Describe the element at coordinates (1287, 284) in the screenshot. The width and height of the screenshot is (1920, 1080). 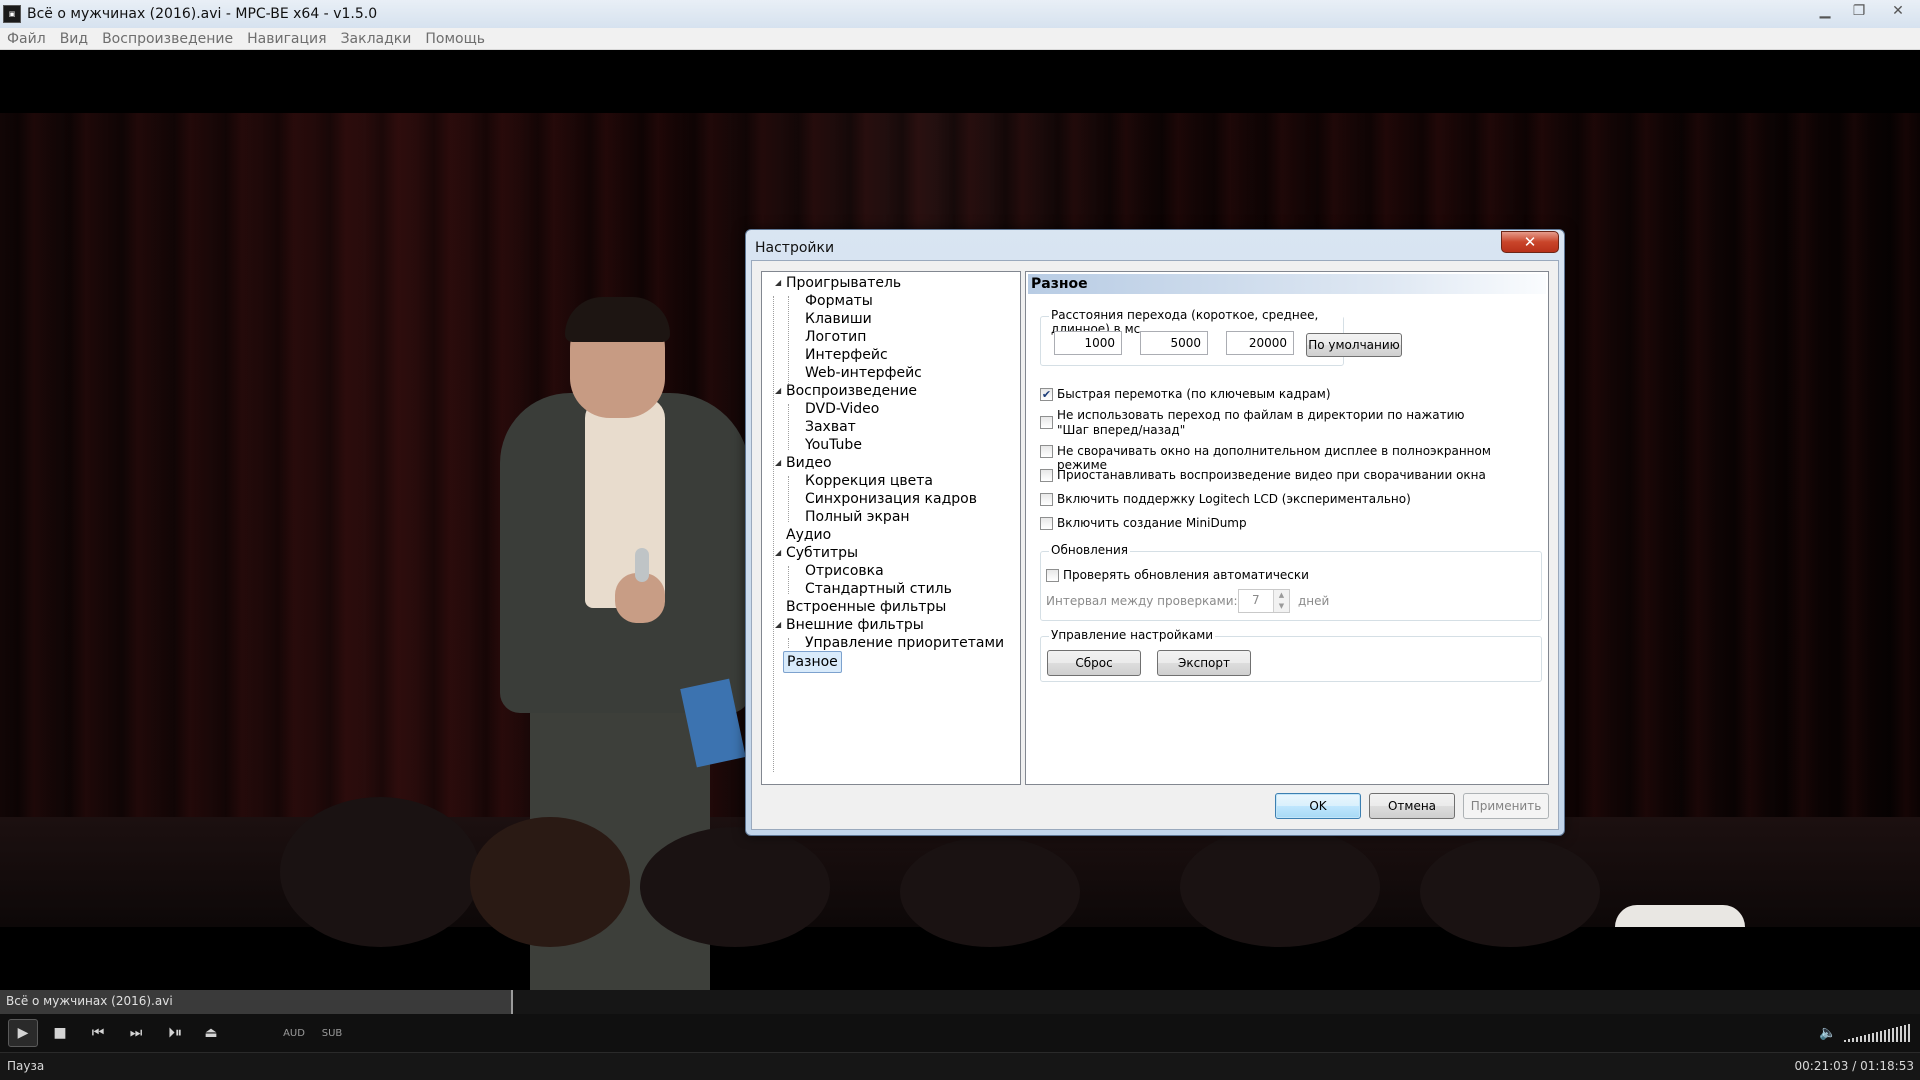
I see `page-header: Разное` at that location.